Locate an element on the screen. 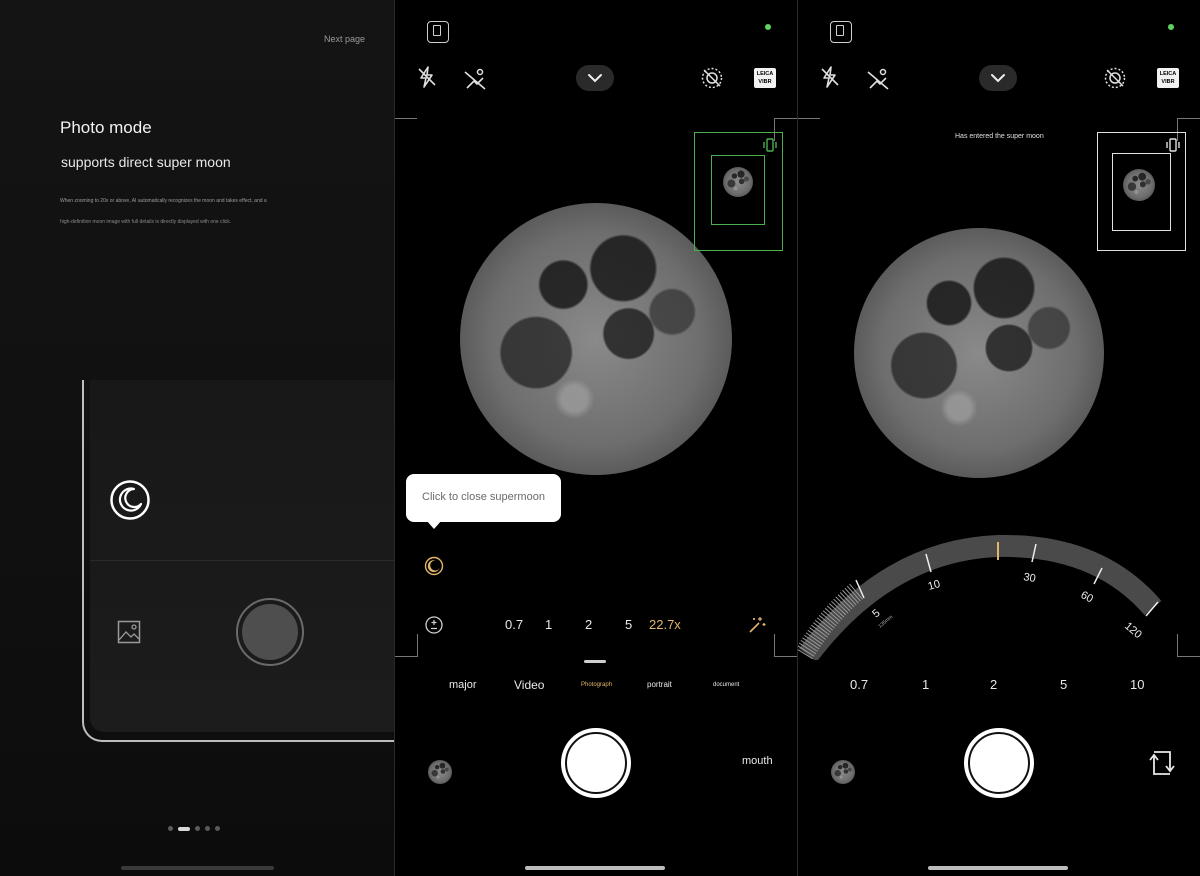 This screenshot has width=1200, height=876. intro-subtitle: supports direct super moon is located at coordinates (146, 162).